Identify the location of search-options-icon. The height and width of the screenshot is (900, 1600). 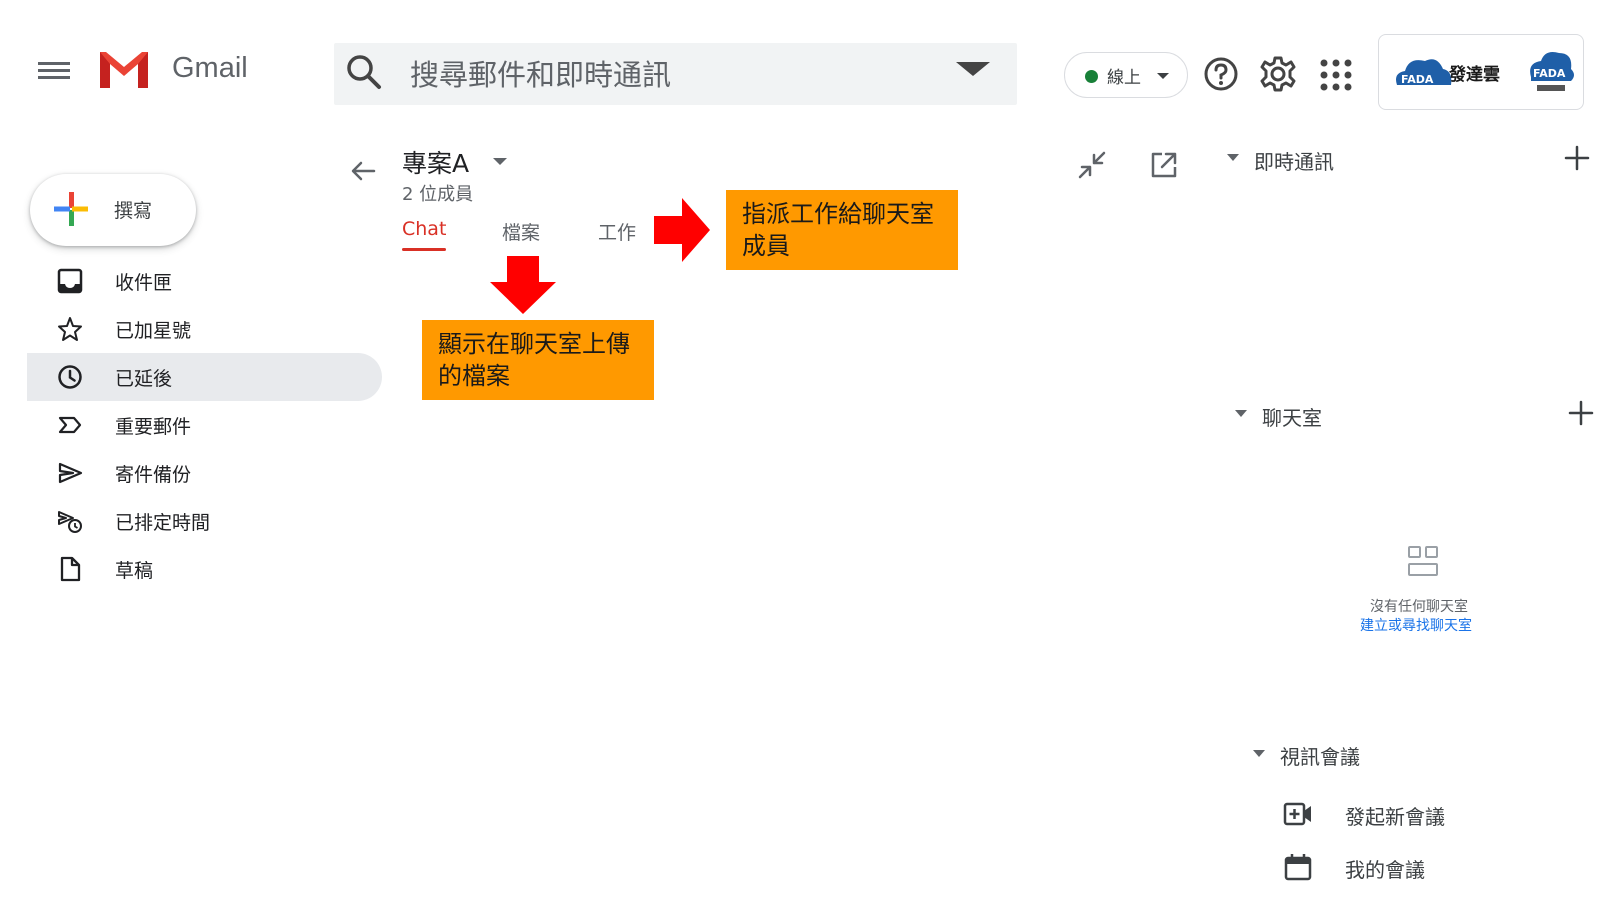
(973, 69).